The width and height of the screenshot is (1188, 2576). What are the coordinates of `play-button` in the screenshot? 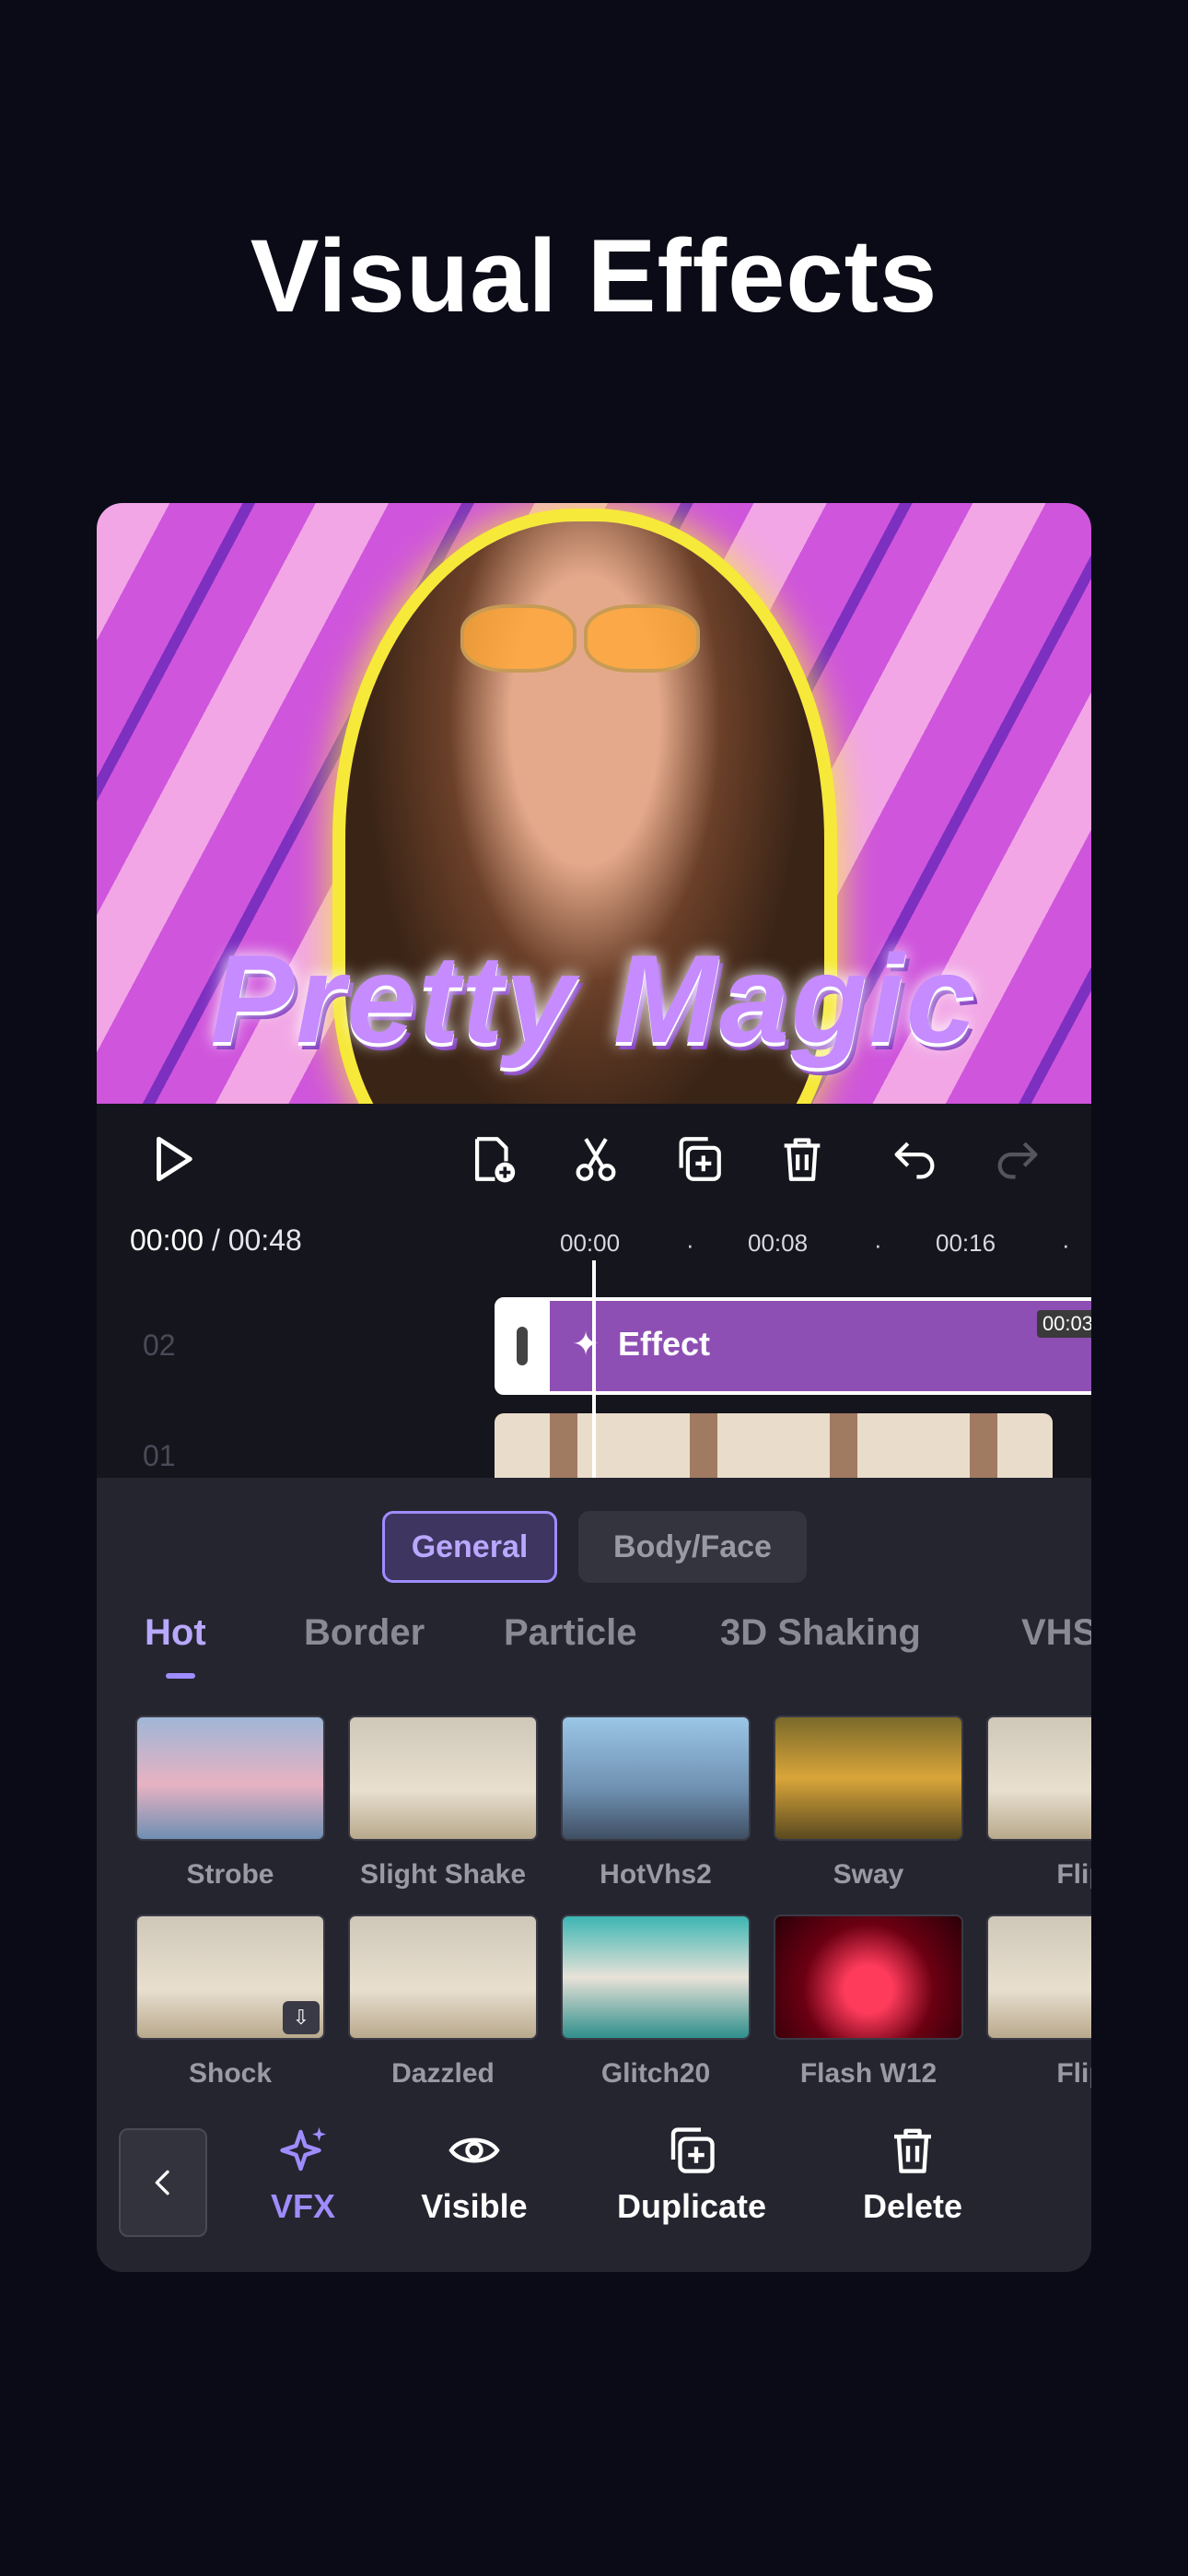 It's located at (172, 1159).